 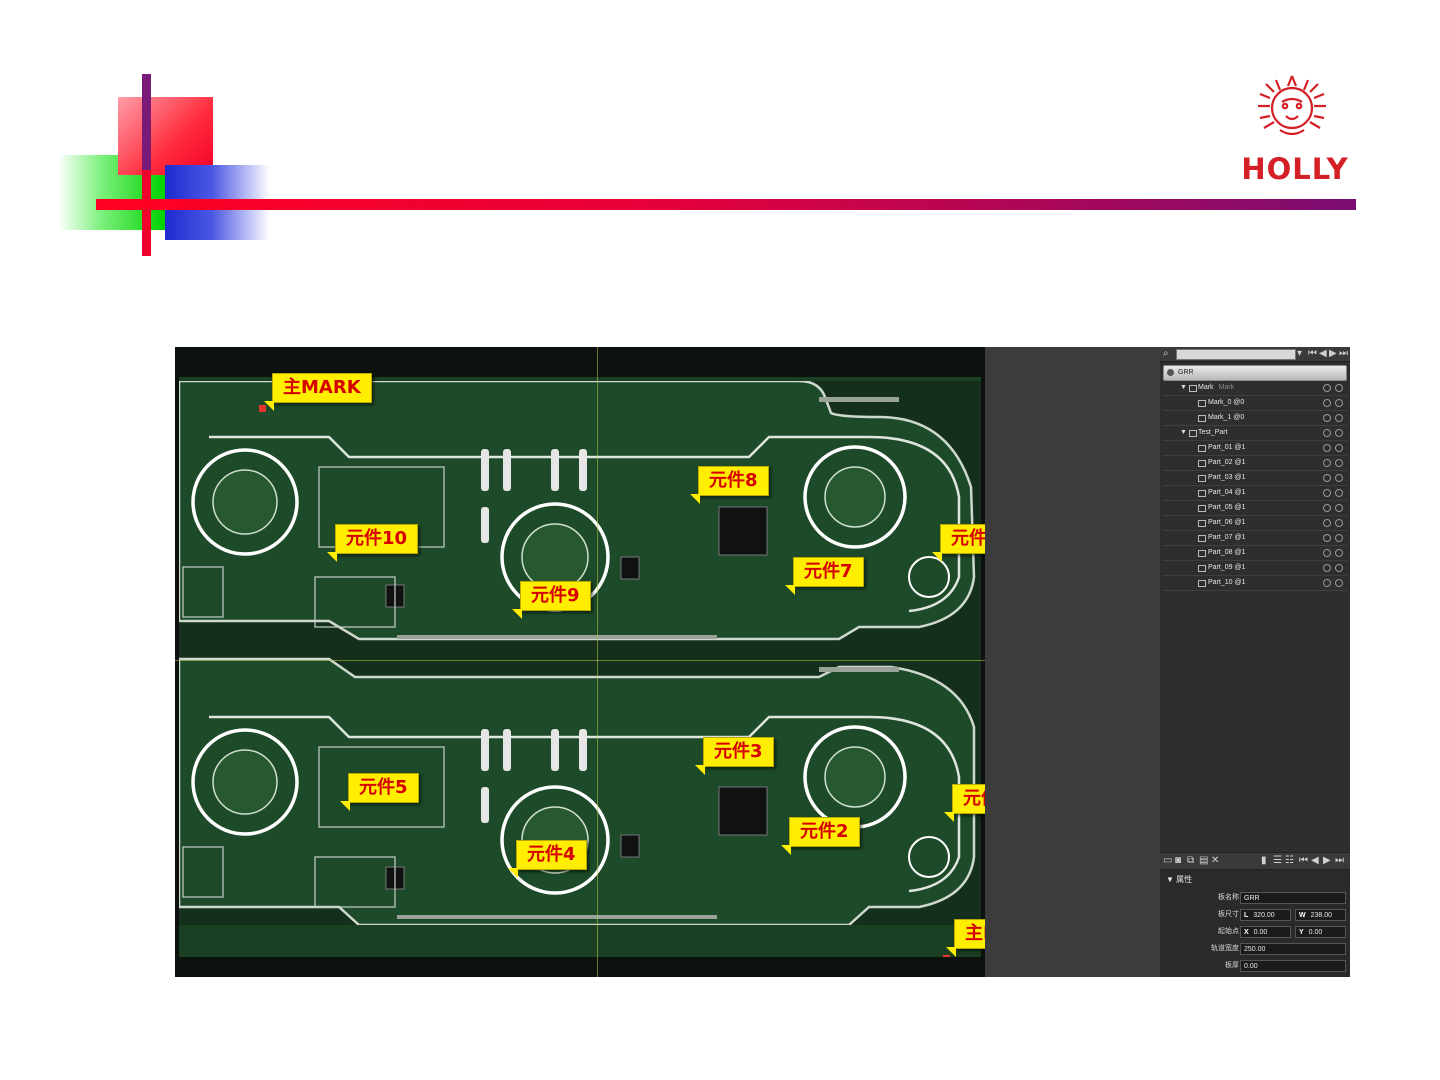 What do you see at coordinates (1264, 861) in the screenshot?
I see `add-icon: ▮` at bounding box center [1264, 861].